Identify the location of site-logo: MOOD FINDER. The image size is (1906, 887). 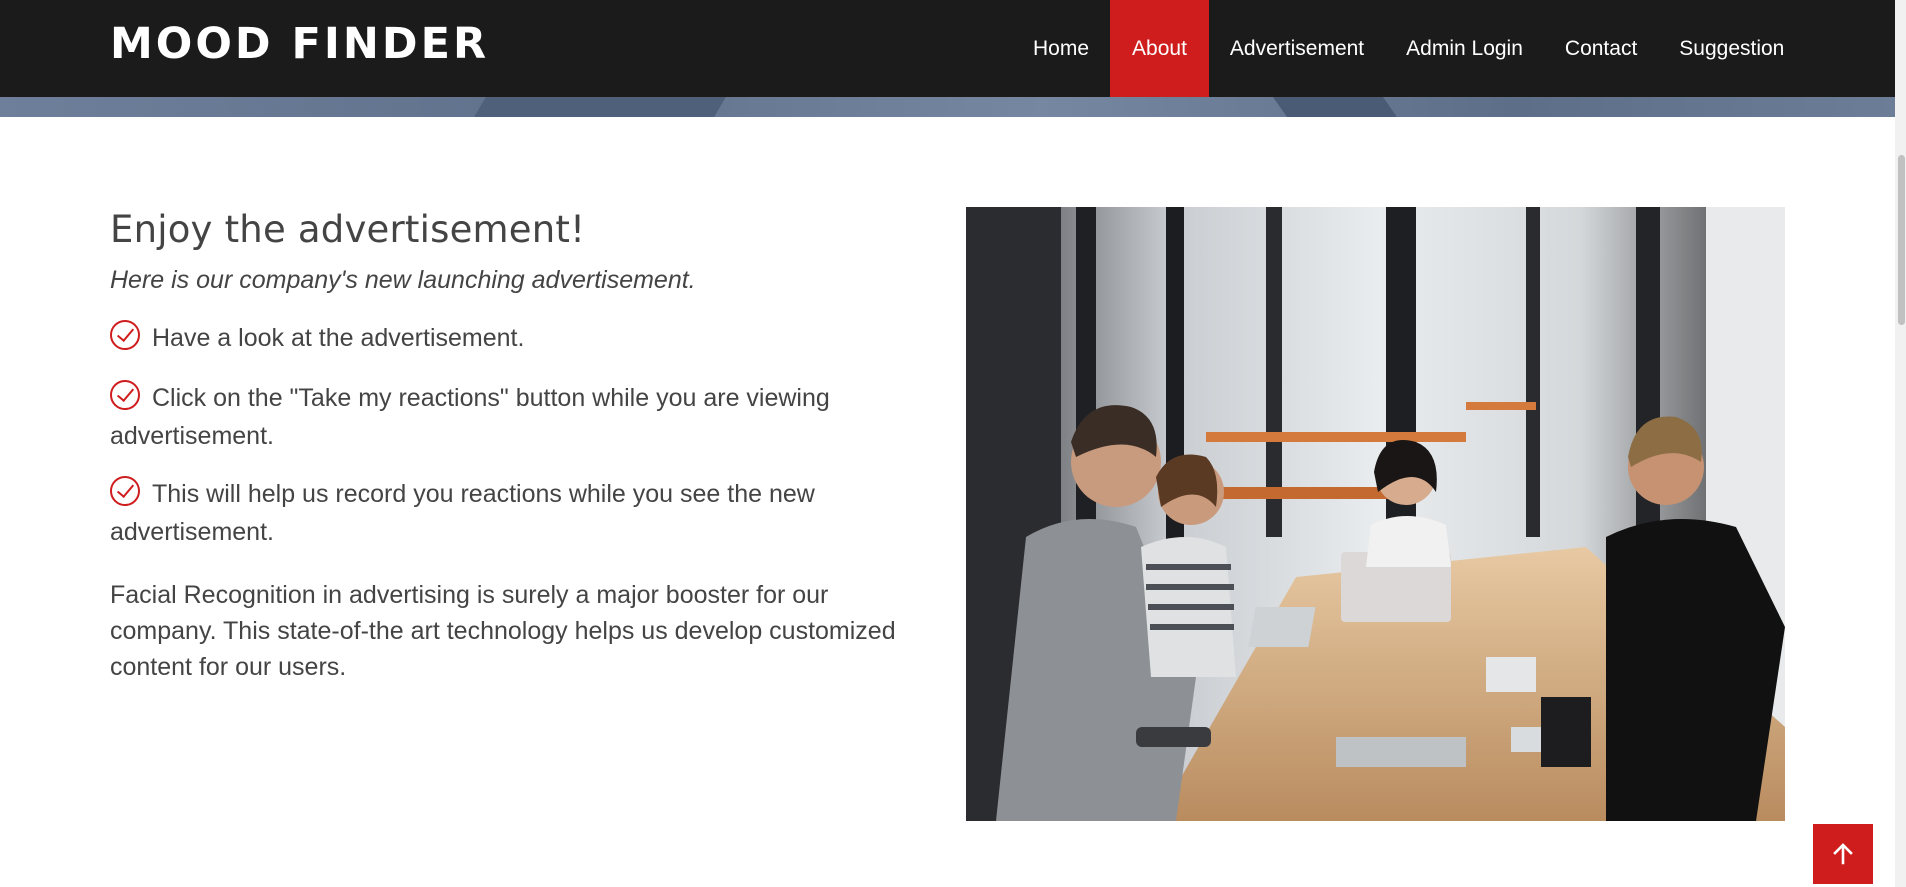
(299, 44).